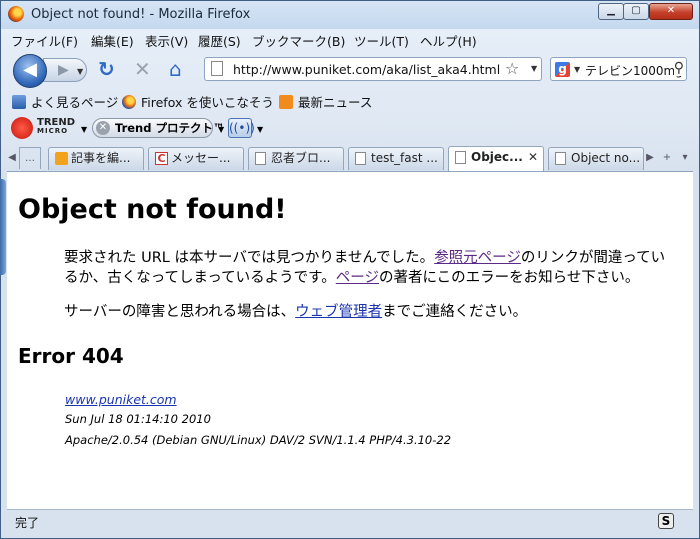 Image resolution: width=700 pixels, height=539 pixels. I want to click on search-bar: g ▼ テレビン1000mg ⚲, so click(618, 69).